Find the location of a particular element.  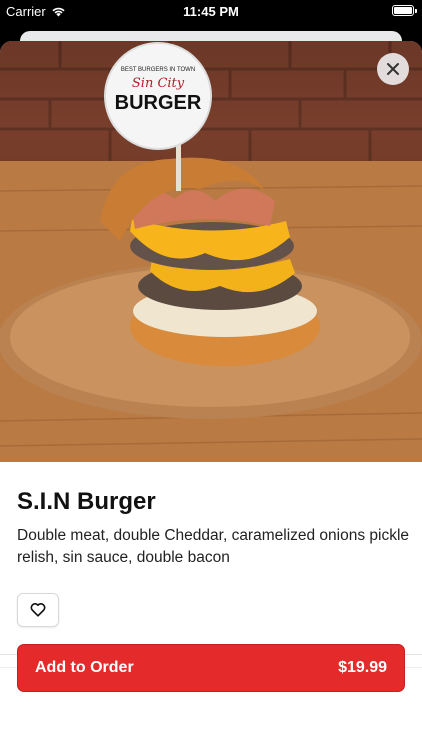

logo-main-text: BURGER is located at coordinates (158, 103).